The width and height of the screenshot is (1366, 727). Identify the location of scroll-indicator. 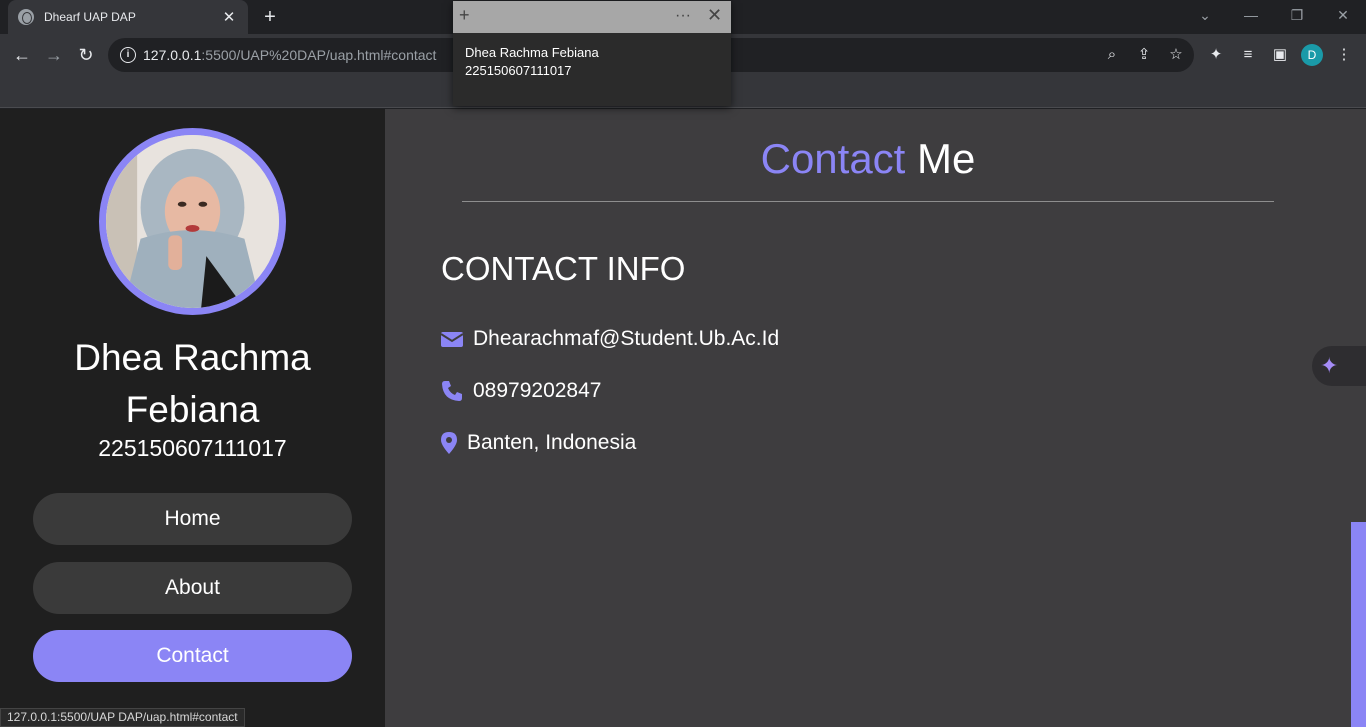
(1358, 624).